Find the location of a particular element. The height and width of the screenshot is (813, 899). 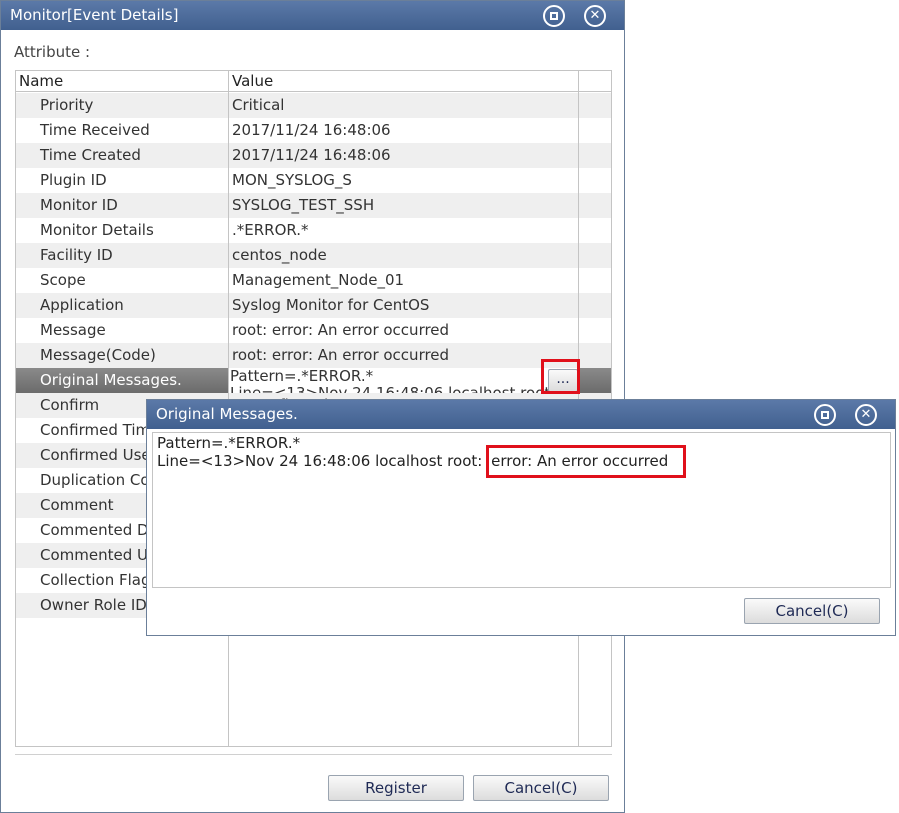

row-value: MON_SYSLOG_S is located at coordinates (292, 180).